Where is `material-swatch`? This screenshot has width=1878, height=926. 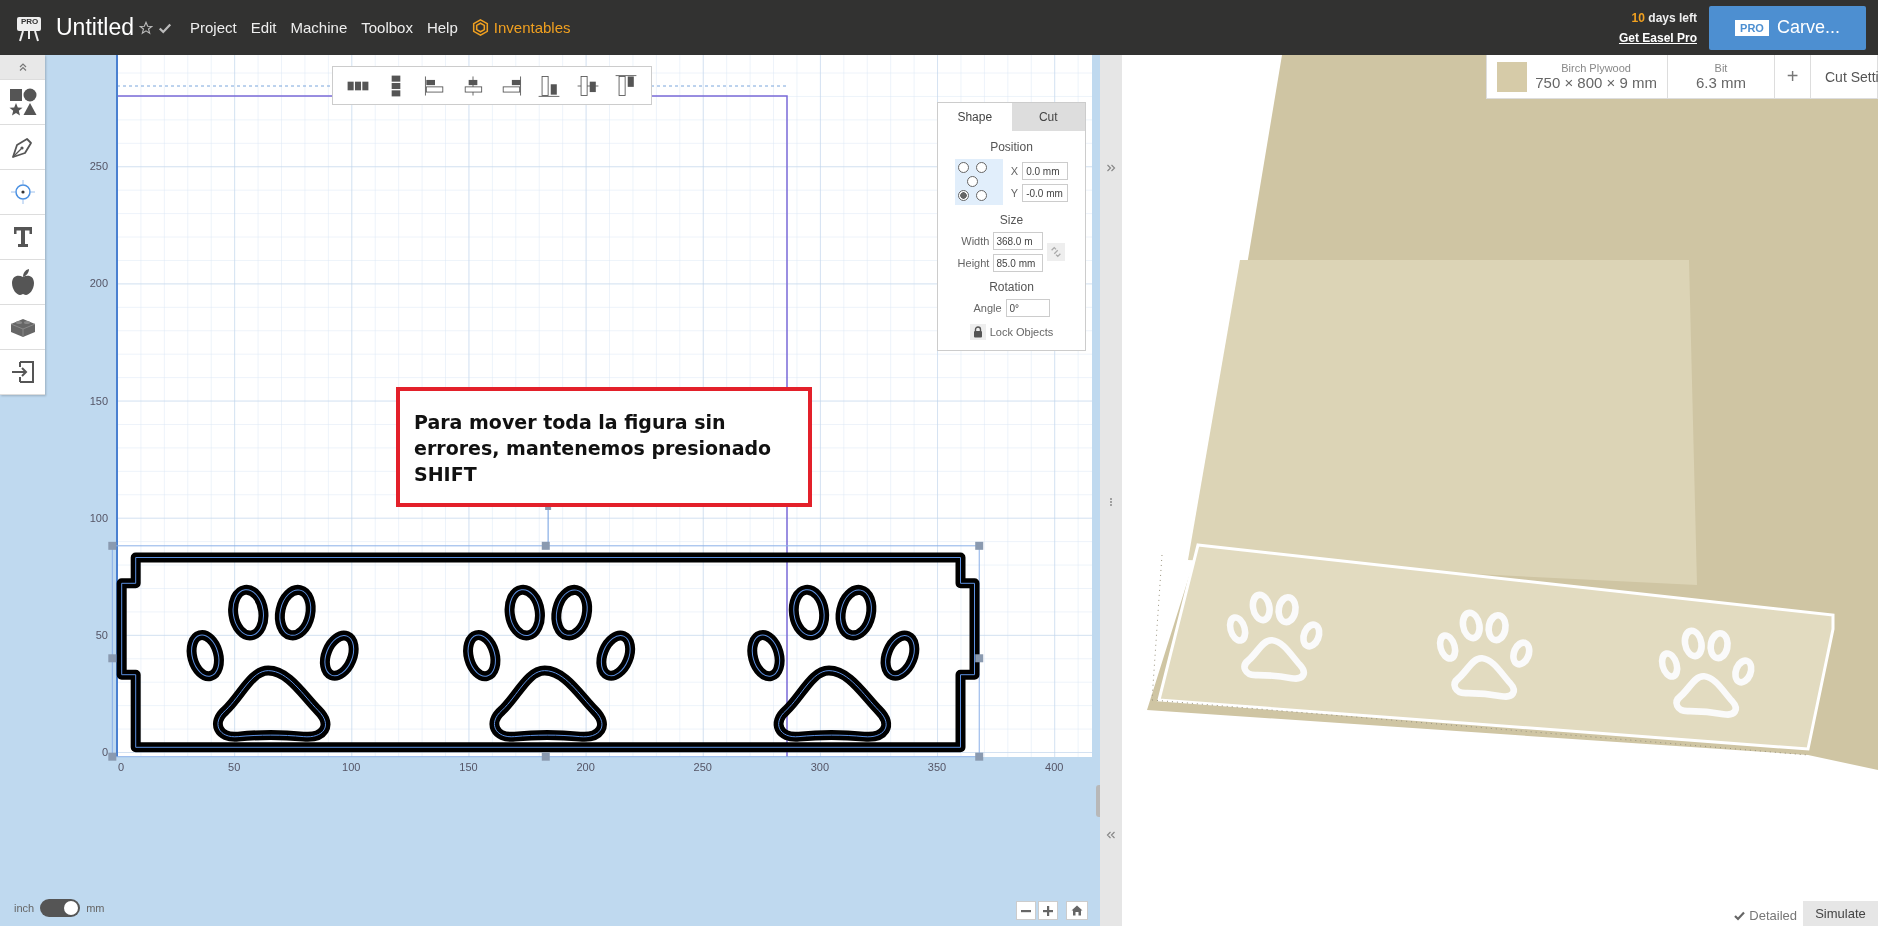 material-swatch is located at coordinates (1512, 76).